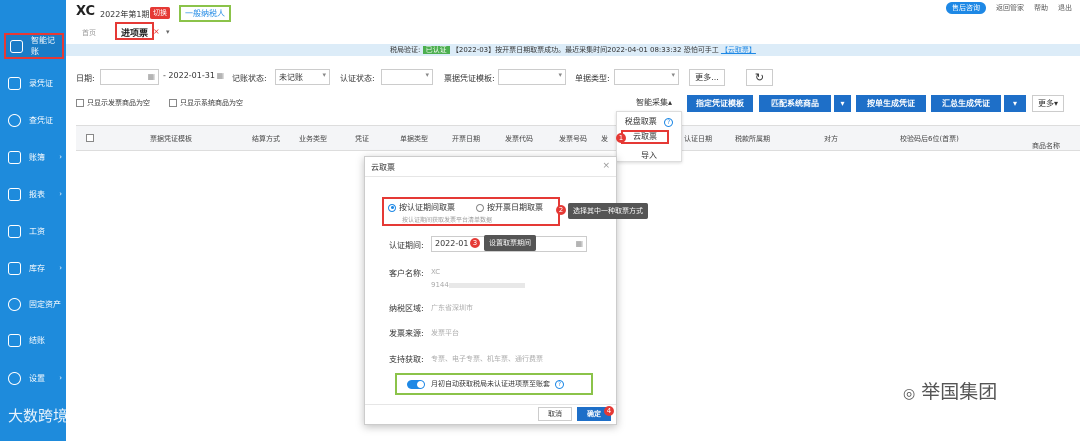 This screenshot has width=1080, height=441. I want to click on sidebar-item-inventory: 库存 ›, so click(34, 268).